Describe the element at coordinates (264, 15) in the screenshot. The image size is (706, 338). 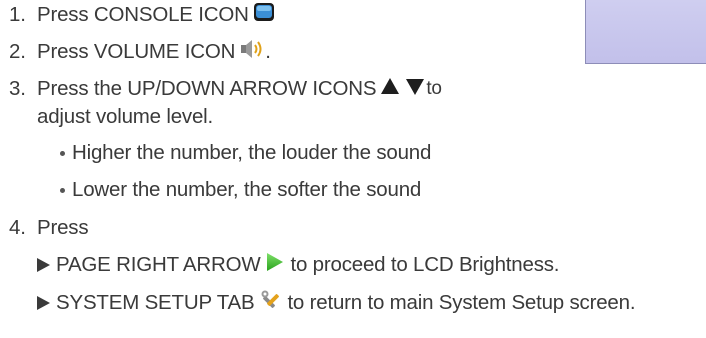
I see `console-icon` at that location.